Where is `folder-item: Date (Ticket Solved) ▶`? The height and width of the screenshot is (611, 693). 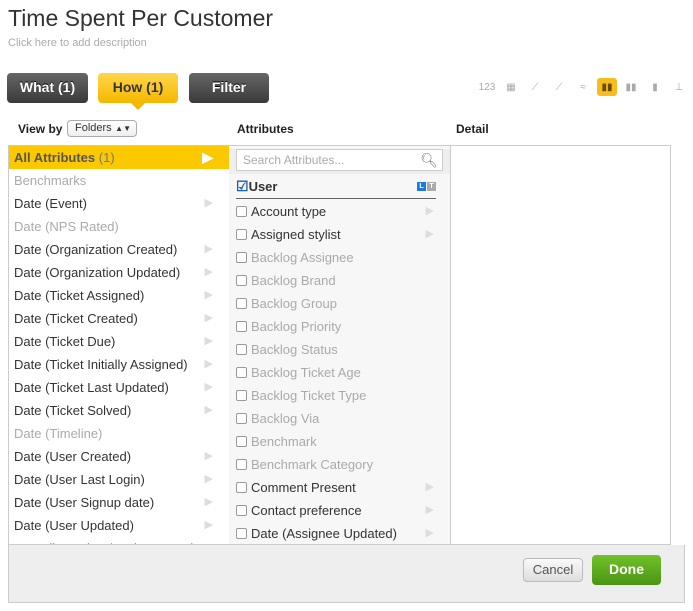
folder-item: Date (Ticket Solved) ▶ is located at coordinates (119, 410).